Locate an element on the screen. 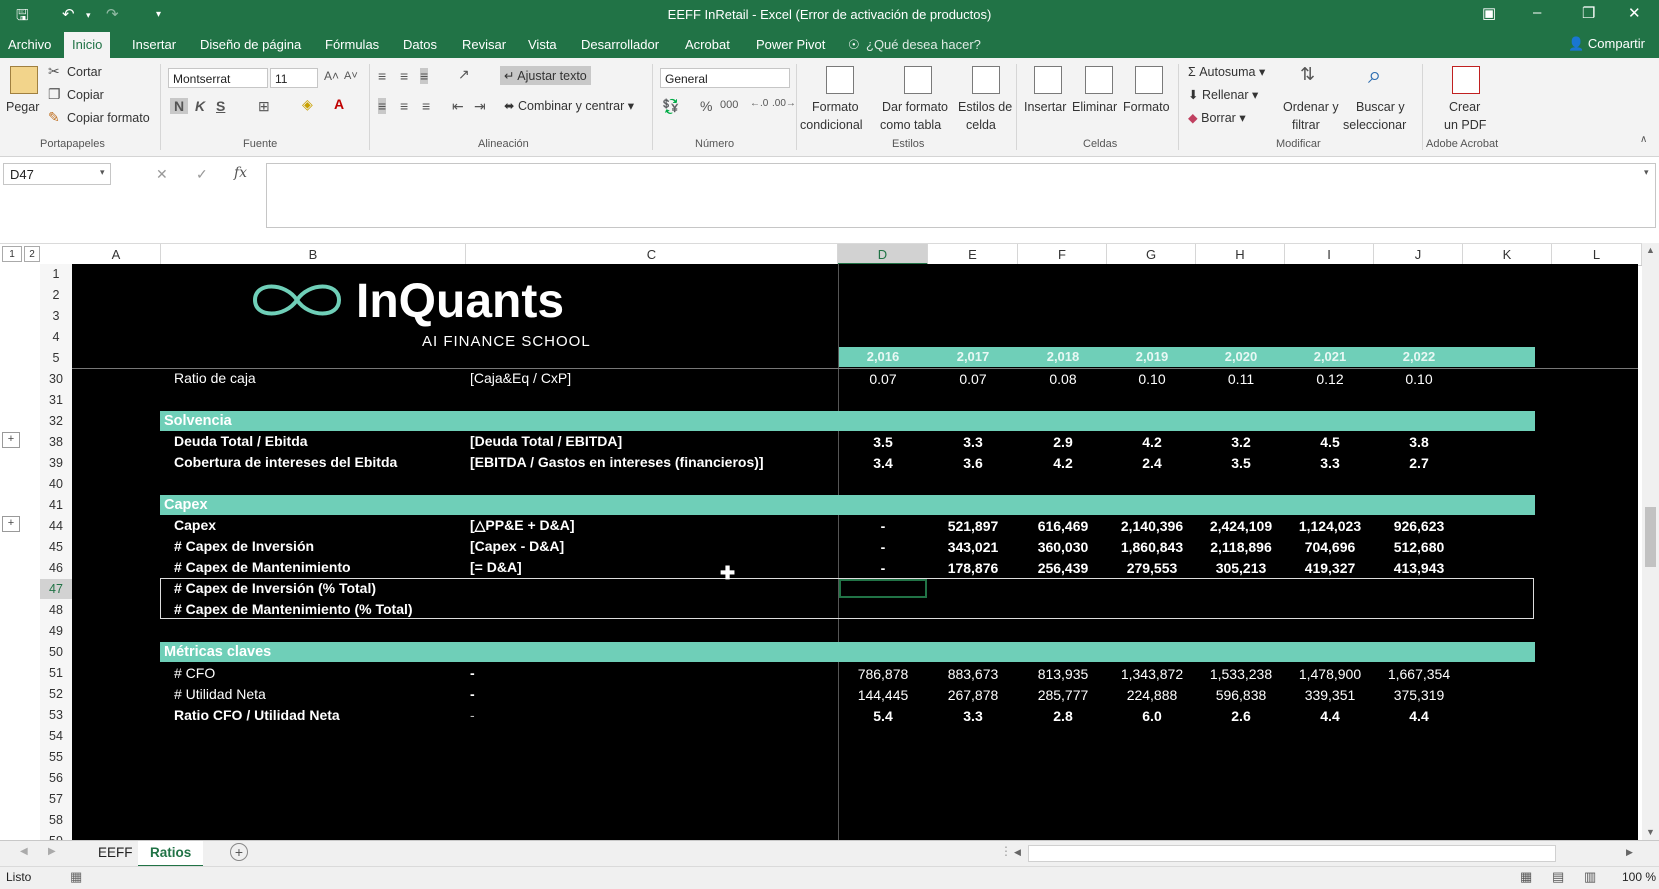 This screenshot has width=1659, height=889. decrease-indent-icon: ⇤ is located at coordinates (458, 106).